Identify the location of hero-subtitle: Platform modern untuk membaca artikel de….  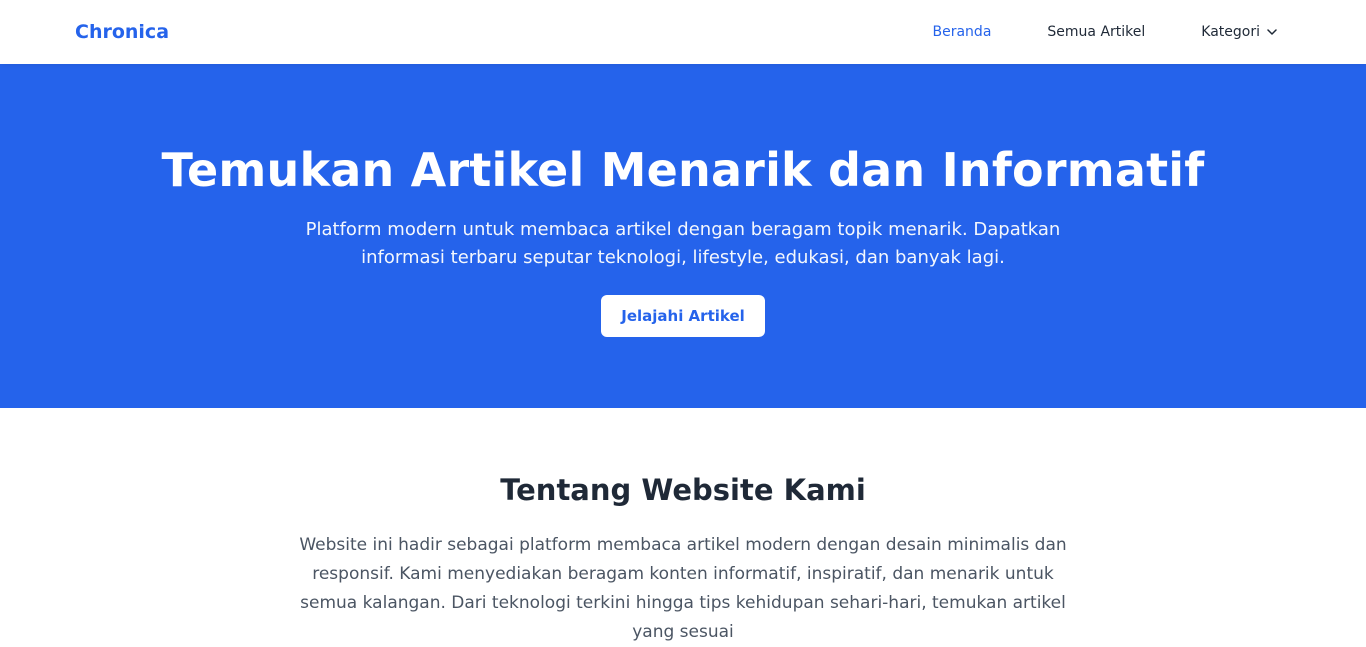
(683, 243).